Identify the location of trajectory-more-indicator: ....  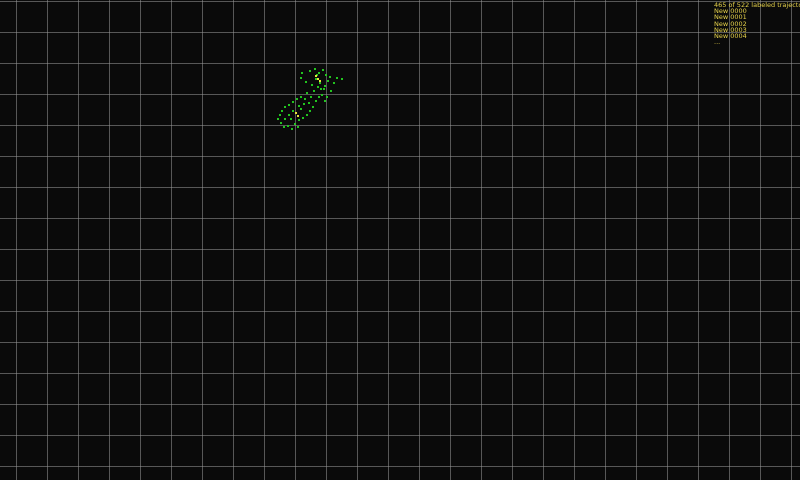
(717, 42).